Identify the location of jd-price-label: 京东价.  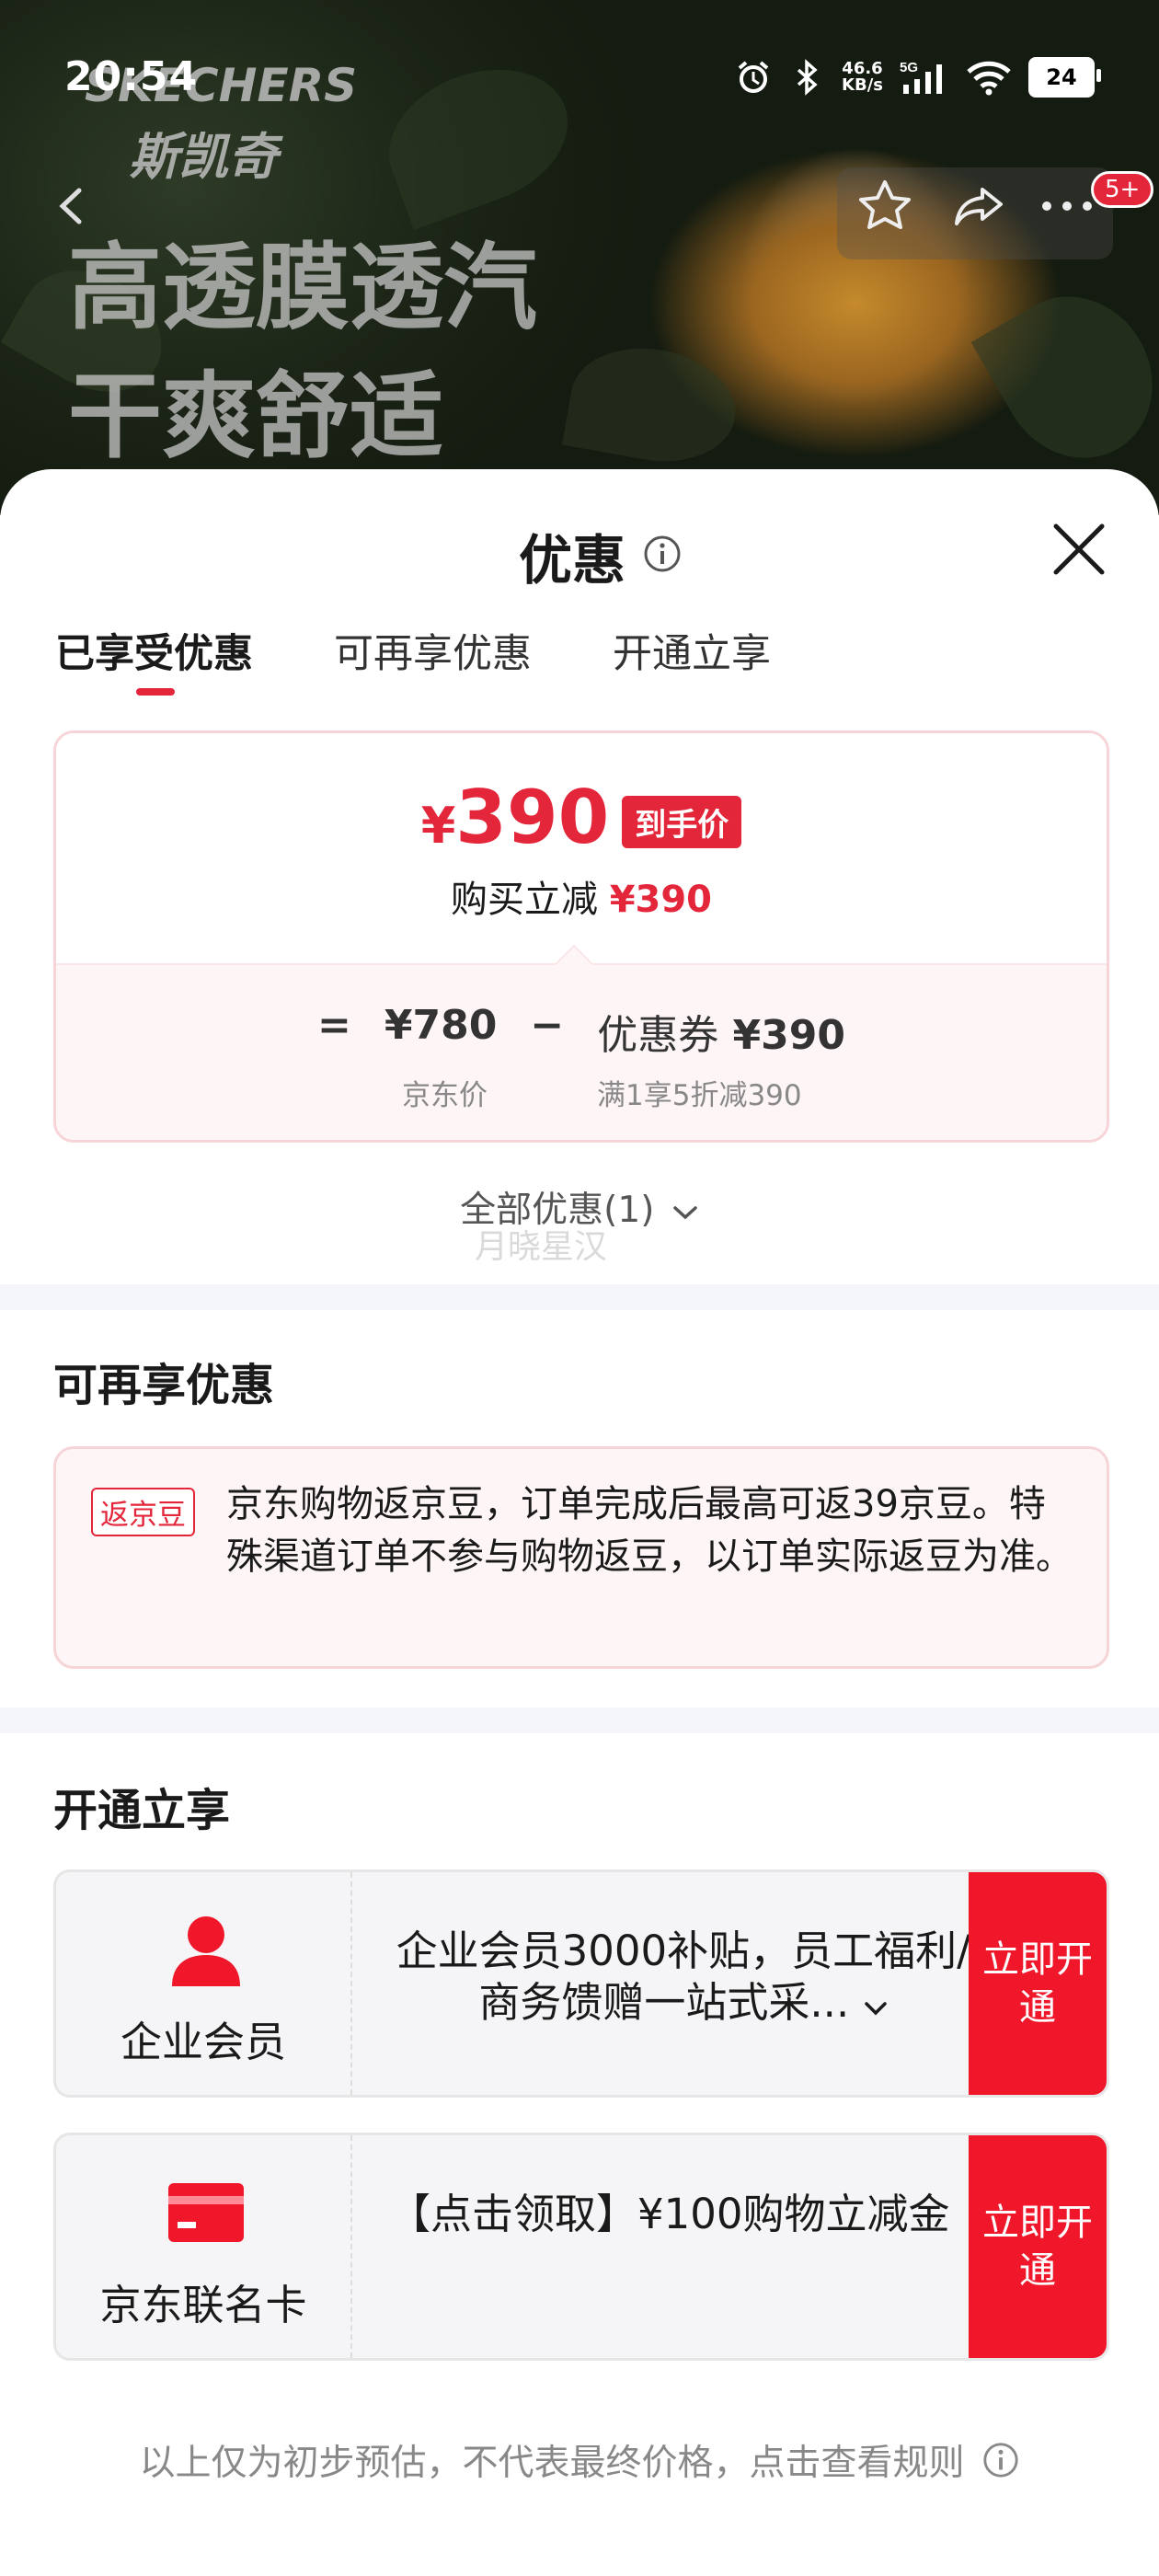
(445, 1095).